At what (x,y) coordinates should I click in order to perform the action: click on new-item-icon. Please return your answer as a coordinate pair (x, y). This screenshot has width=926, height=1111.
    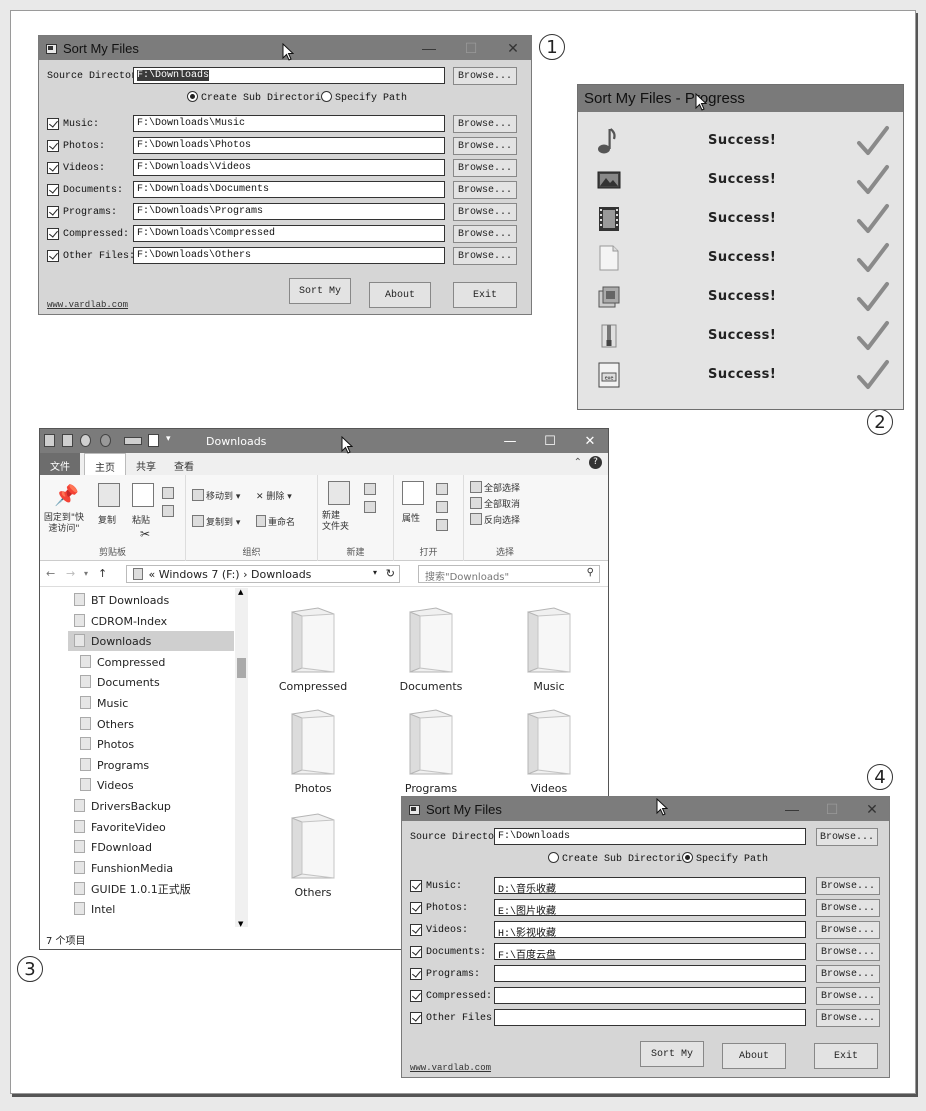
    Looking at the image, I should click on (370, 489).